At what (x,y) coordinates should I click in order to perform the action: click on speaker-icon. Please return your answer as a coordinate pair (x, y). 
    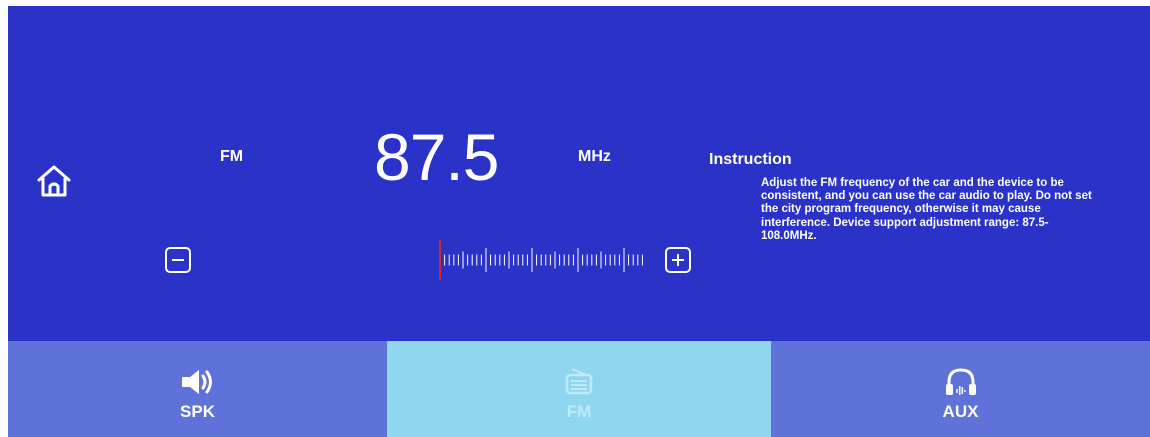
    Looking at the image, I should click on (196, 382).